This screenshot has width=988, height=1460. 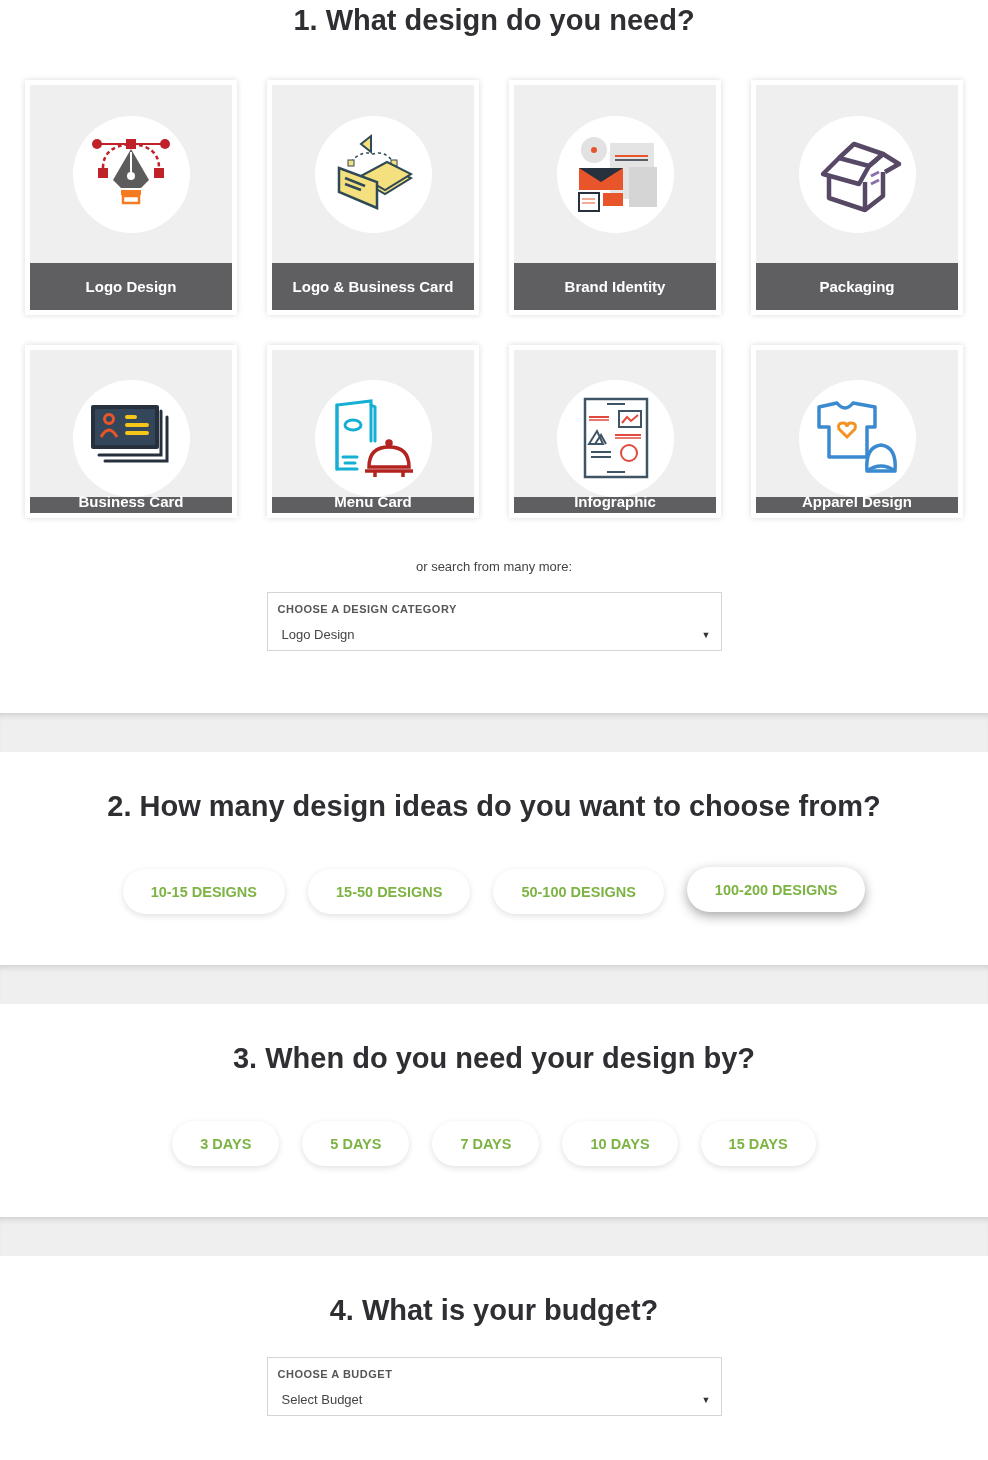 What do you see at coordinates (615, 502) in the screenshot?
I see `card-label: Infographic` at bounding box center [615, 502].